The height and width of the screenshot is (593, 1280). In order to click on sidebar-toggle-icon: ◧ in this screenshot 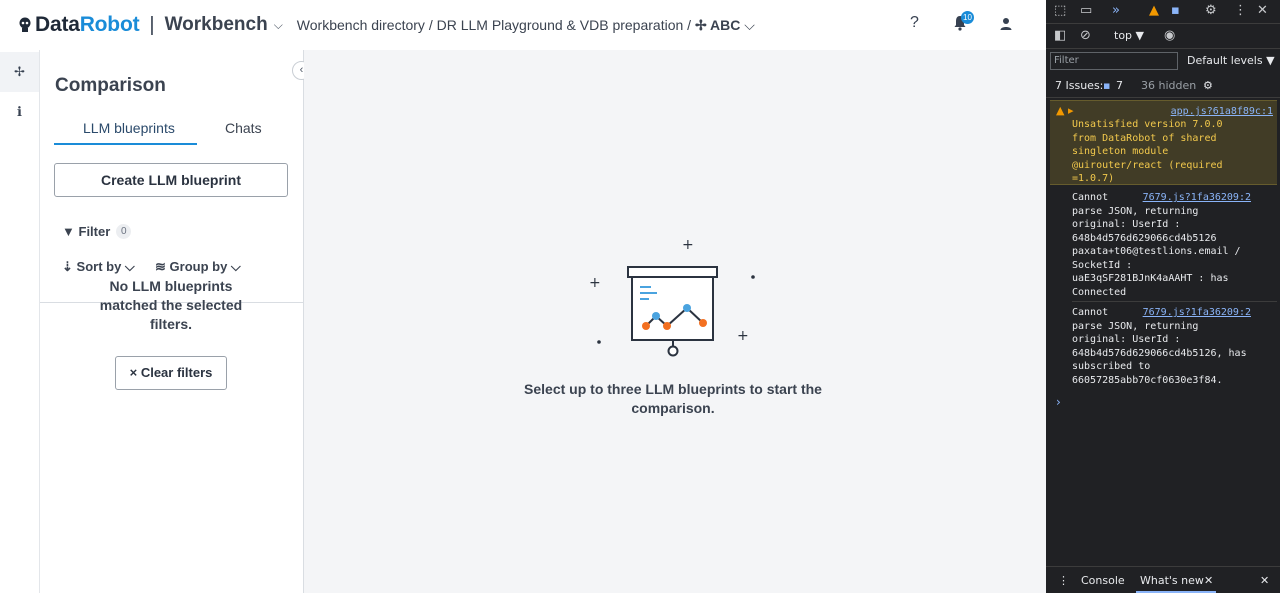, I will do `click(1060, 35)`.